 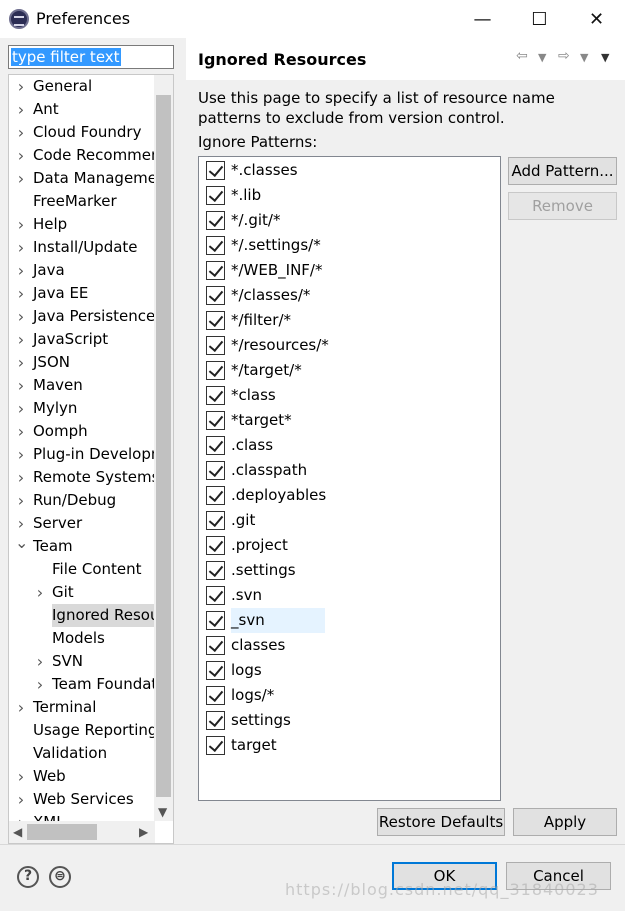 What do you see at coordinates (82, 270) in the screenshot?
I see `tree-item: › Java` at bounding box center [82, 270].